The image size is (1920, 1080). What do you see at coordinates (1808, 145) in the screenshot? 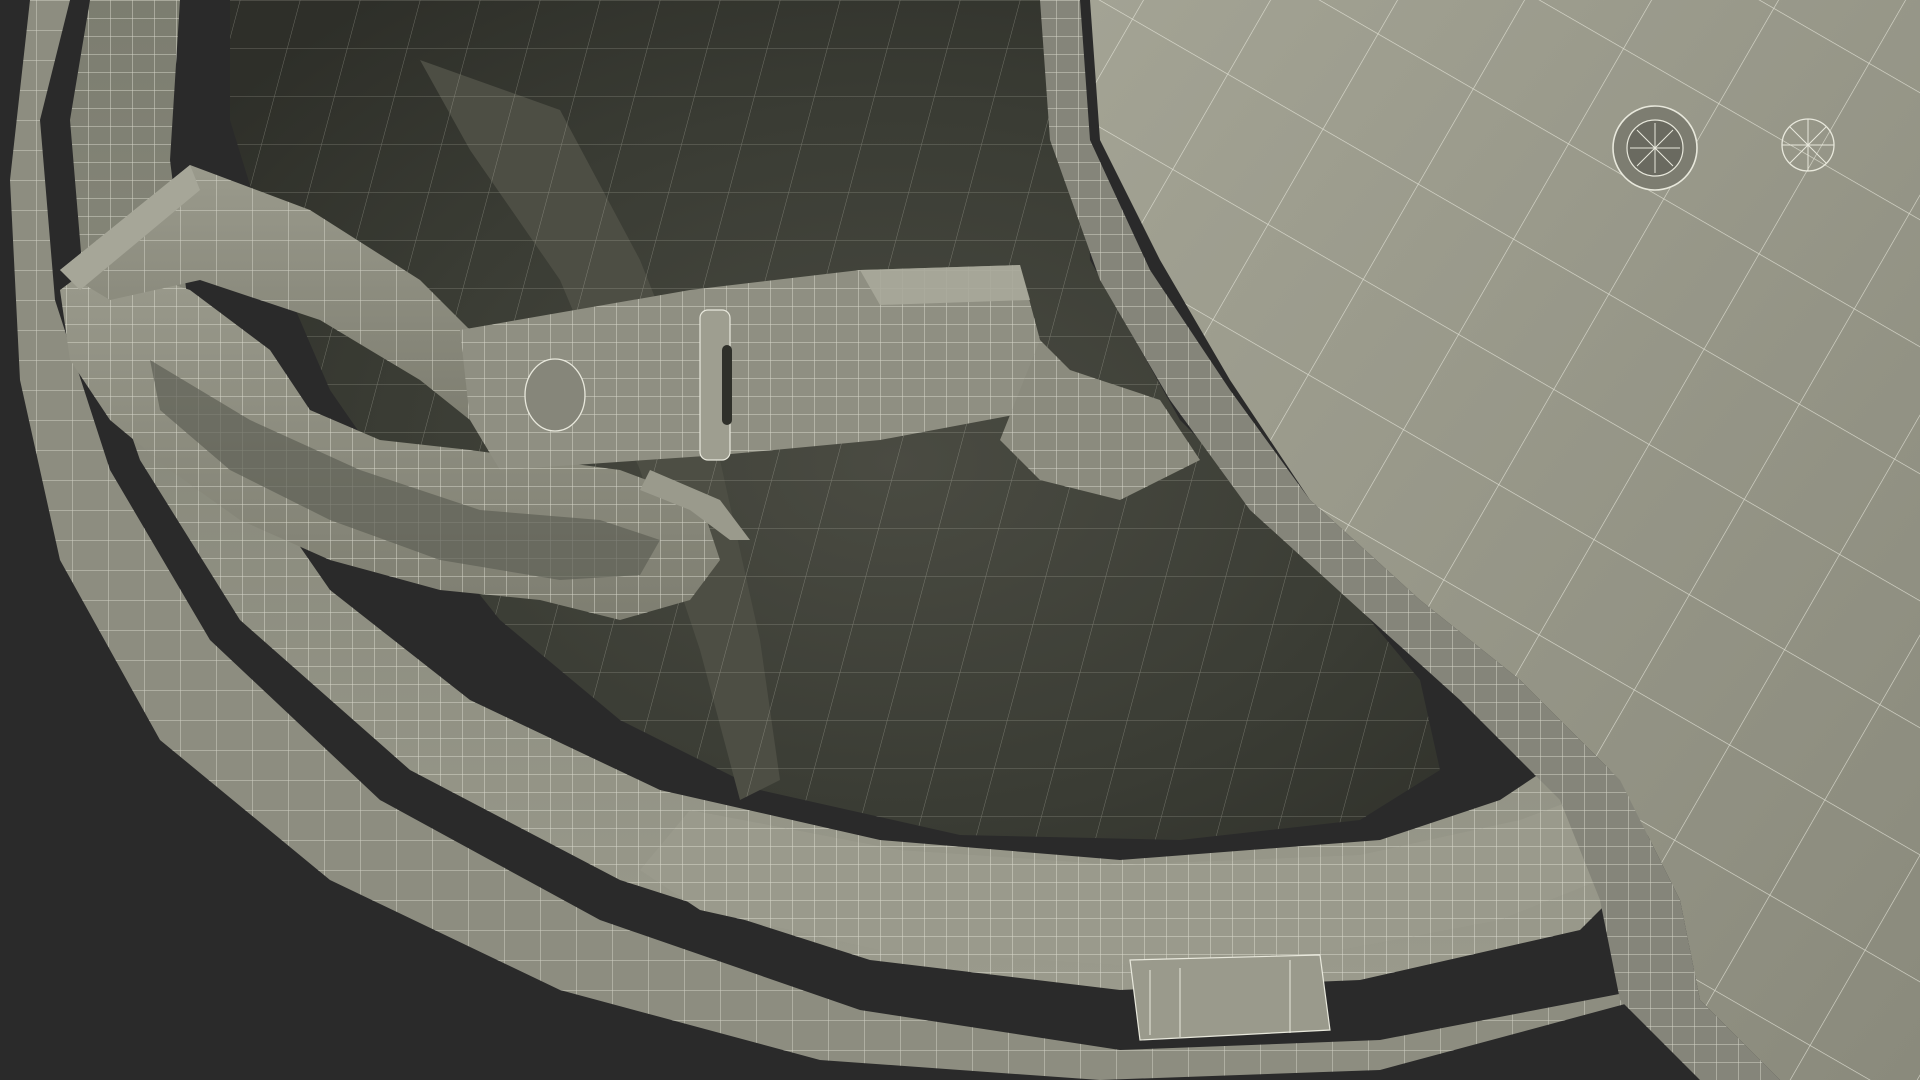
I see `shell-marker` at bounding box center [1808, 145].